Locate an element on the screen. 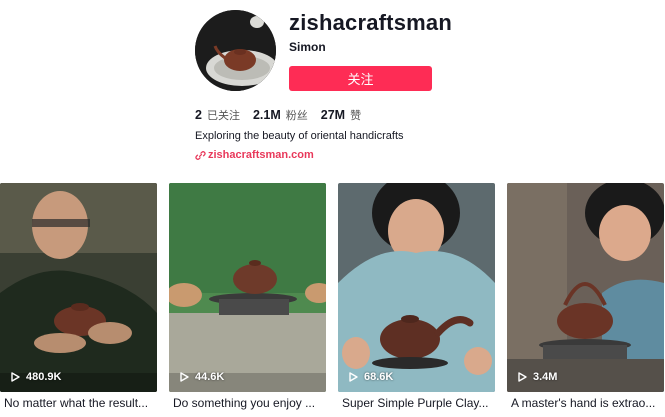 This screenshot has height=417, width=665. stat-following: 2 已关注 is located at coordinates (217, 115).